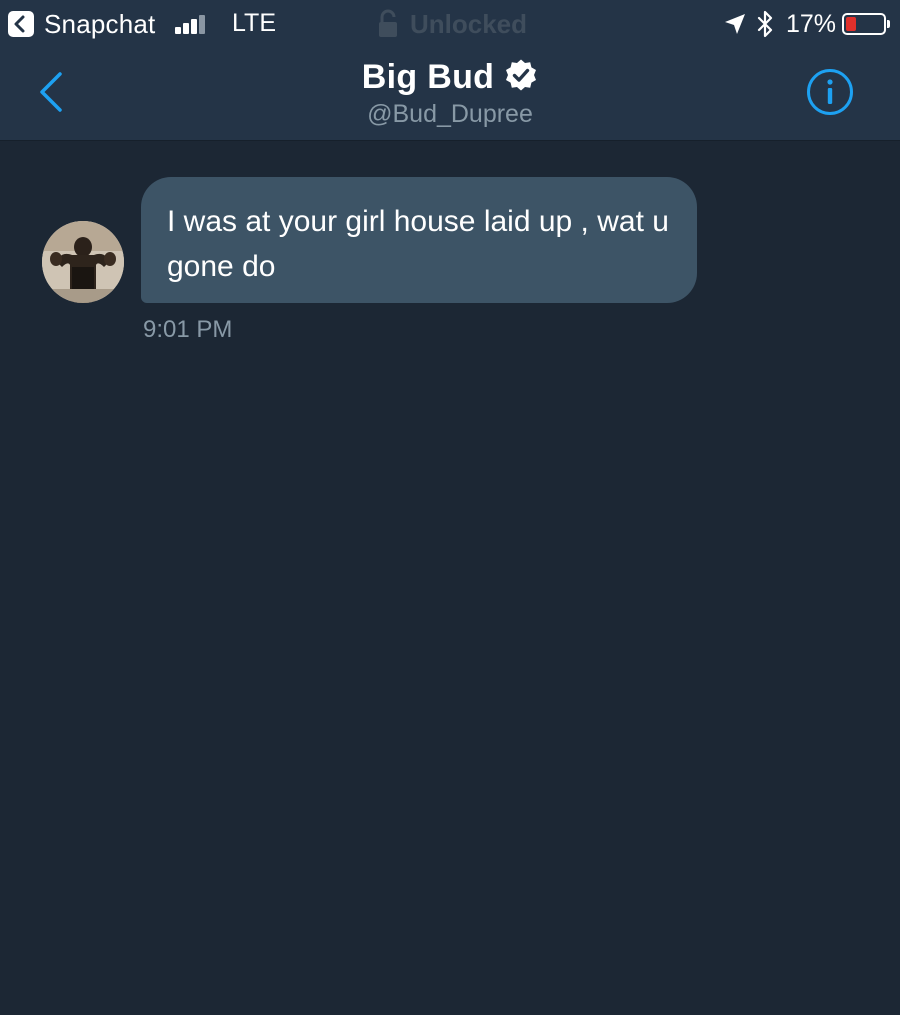  What do you see at coordinates (765, 24) in the screenshot?
I see `bluetooth-icon` at bounding box center [765, 24].